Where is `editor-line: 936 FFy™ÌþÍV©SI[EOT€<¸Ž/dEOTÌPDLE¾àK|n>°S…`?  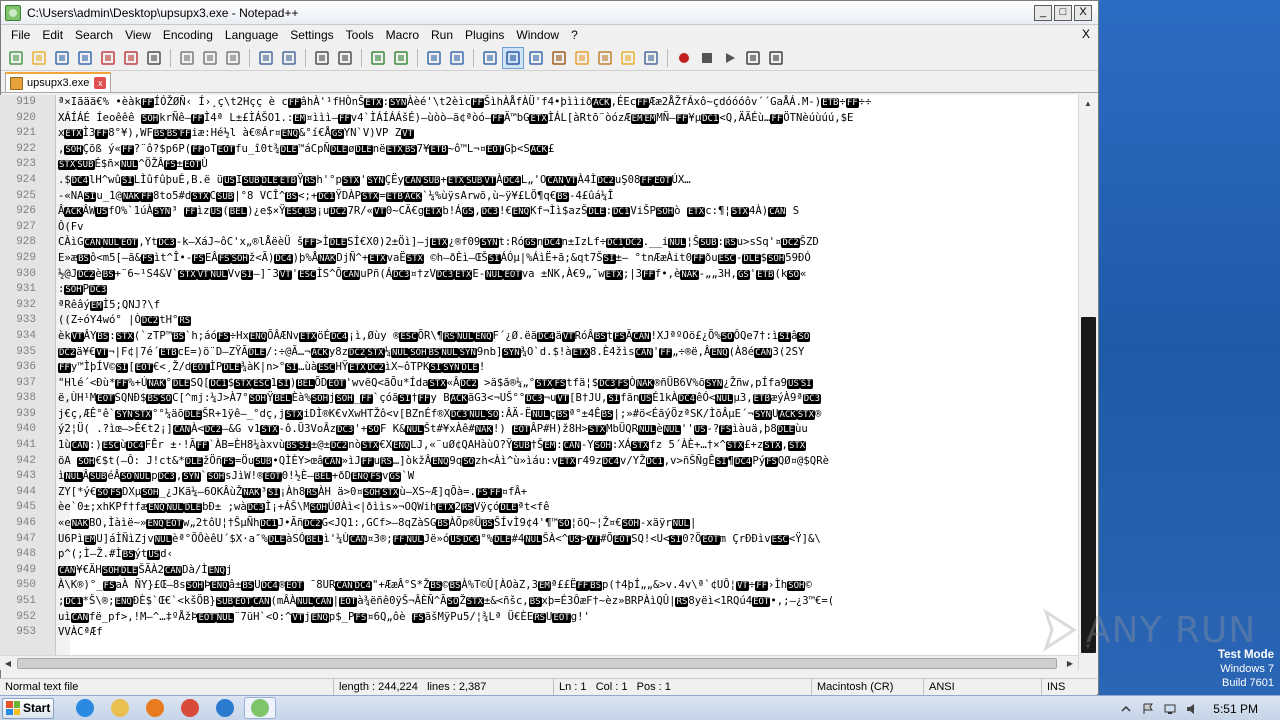
editor-line: 936 FFy™ÌþÍV©SI[EOT€<¸Ž/dEOTÌPDLE¾àK|n>°S… is located at coordinates (539, 368).